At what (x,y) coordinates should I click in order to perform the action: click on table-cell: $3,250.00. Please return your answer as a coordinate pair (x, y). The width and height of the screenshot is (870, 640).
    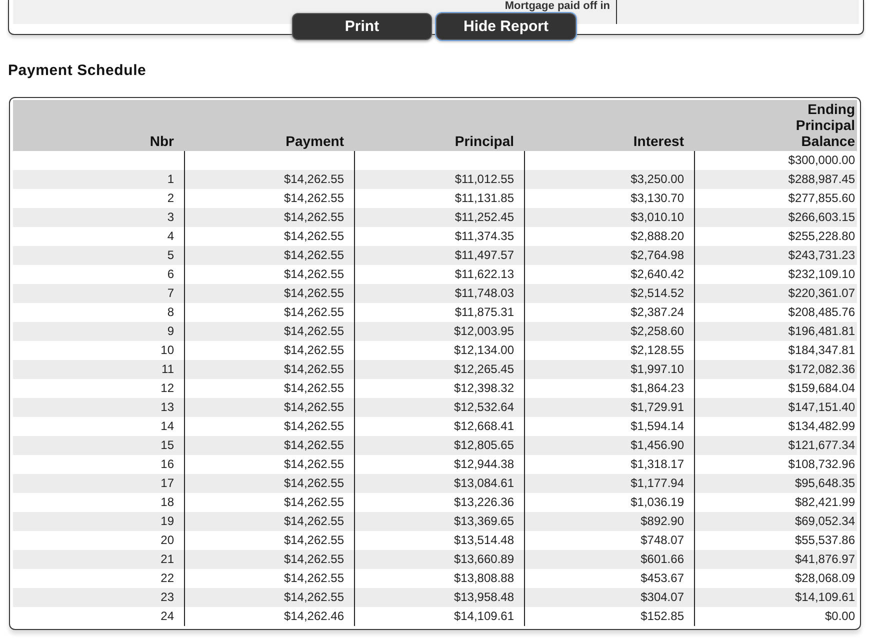
    Looking at the image, I should click on (657, 179).